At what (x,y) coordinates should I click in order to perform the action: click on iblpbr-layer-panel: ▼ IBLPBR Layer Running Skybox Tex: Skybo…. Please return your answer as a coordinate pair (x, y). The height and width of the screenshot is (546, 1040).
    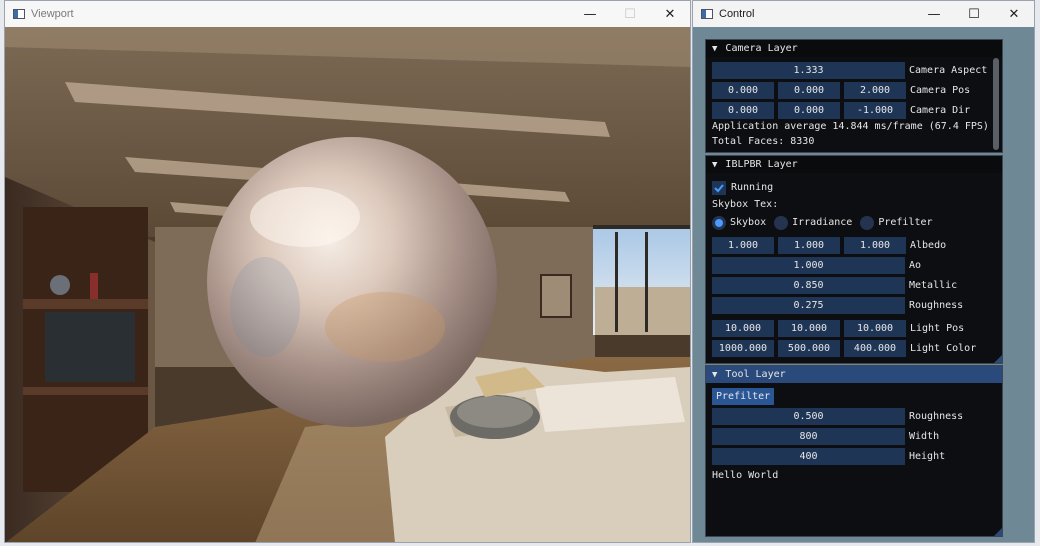
    Looking at the image, I should click on (854, 259).